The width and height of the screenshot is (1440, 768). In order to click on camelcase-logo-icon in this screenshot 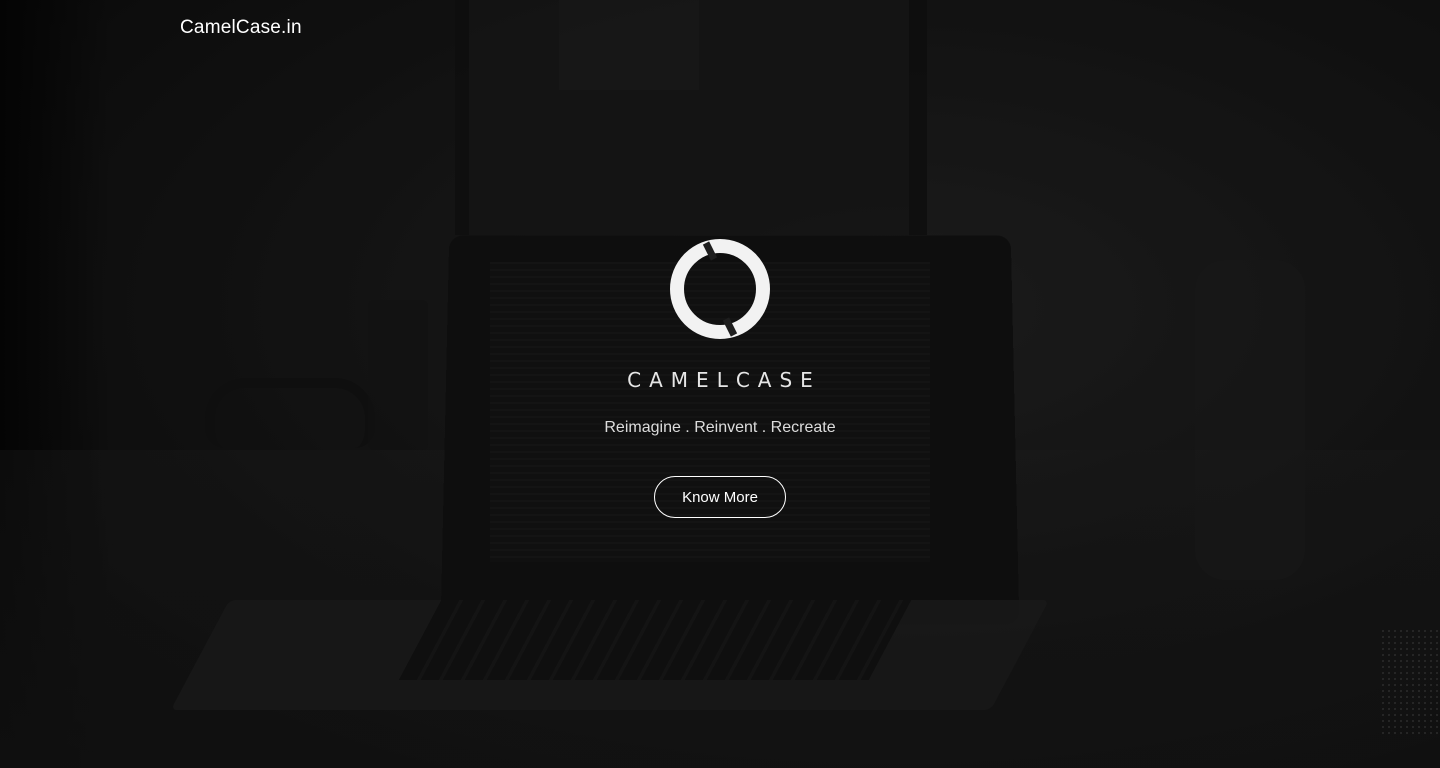, I will do `click(720, 289)`.